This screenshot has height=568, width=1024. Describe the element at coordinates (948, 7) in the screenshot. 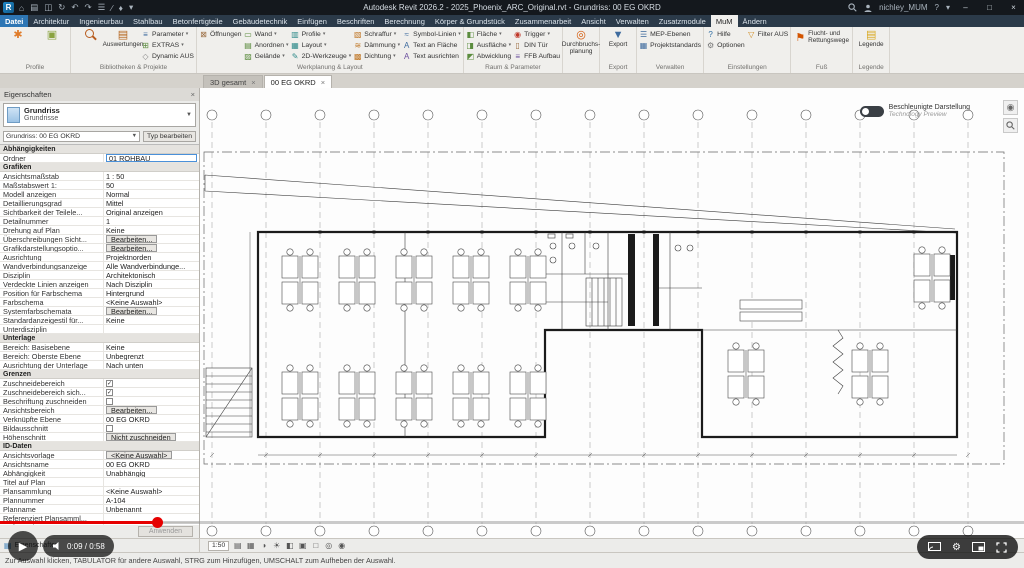

I see `caret-down-icon: ▾` at that location.